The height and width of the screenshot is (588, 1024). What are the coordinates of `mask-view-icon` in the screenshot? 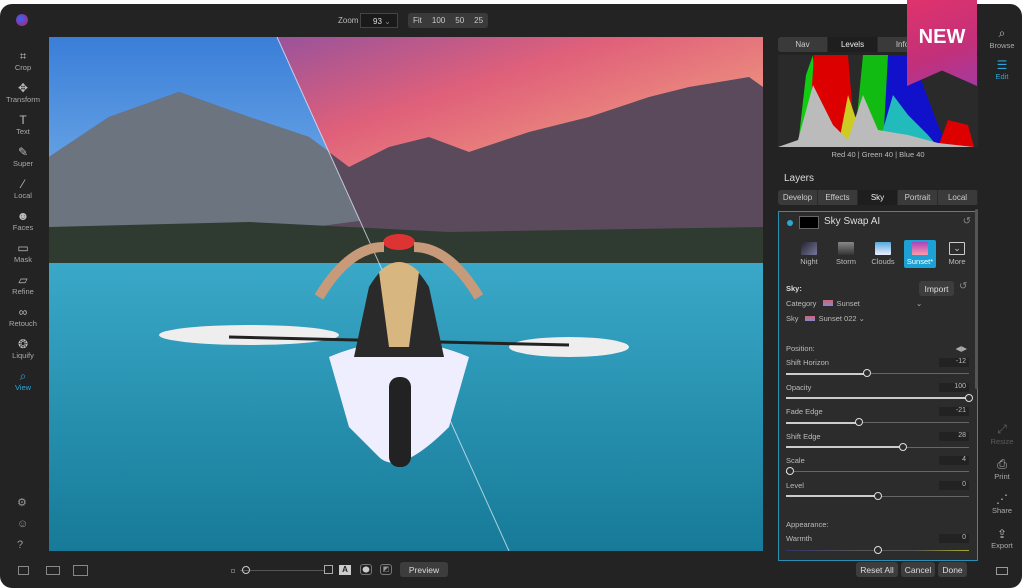 It's located at (328, 569).